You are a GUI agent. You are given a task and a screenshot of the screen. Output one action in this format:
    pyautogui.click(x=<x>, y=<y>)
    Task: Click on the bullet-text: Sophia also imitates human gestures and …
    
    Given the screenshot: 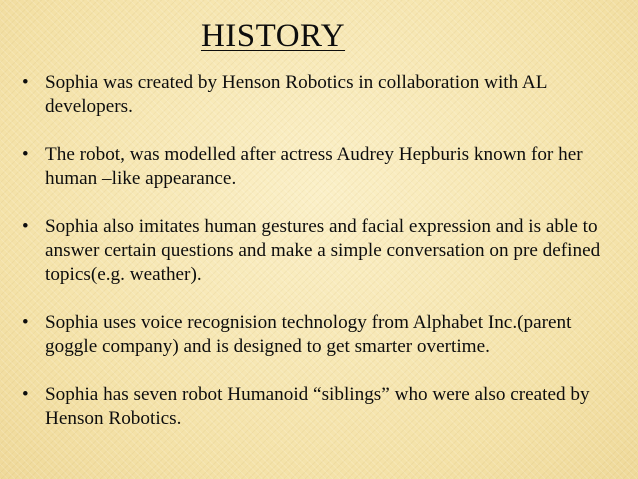 What is the action you would take?
    pyautogui.click(x=323, y=250)
    